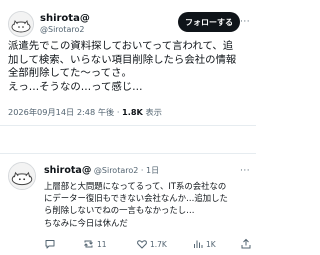 This screenshot has width=320, height=255. I want to click on retweet-count: 11, so click(102, 244).